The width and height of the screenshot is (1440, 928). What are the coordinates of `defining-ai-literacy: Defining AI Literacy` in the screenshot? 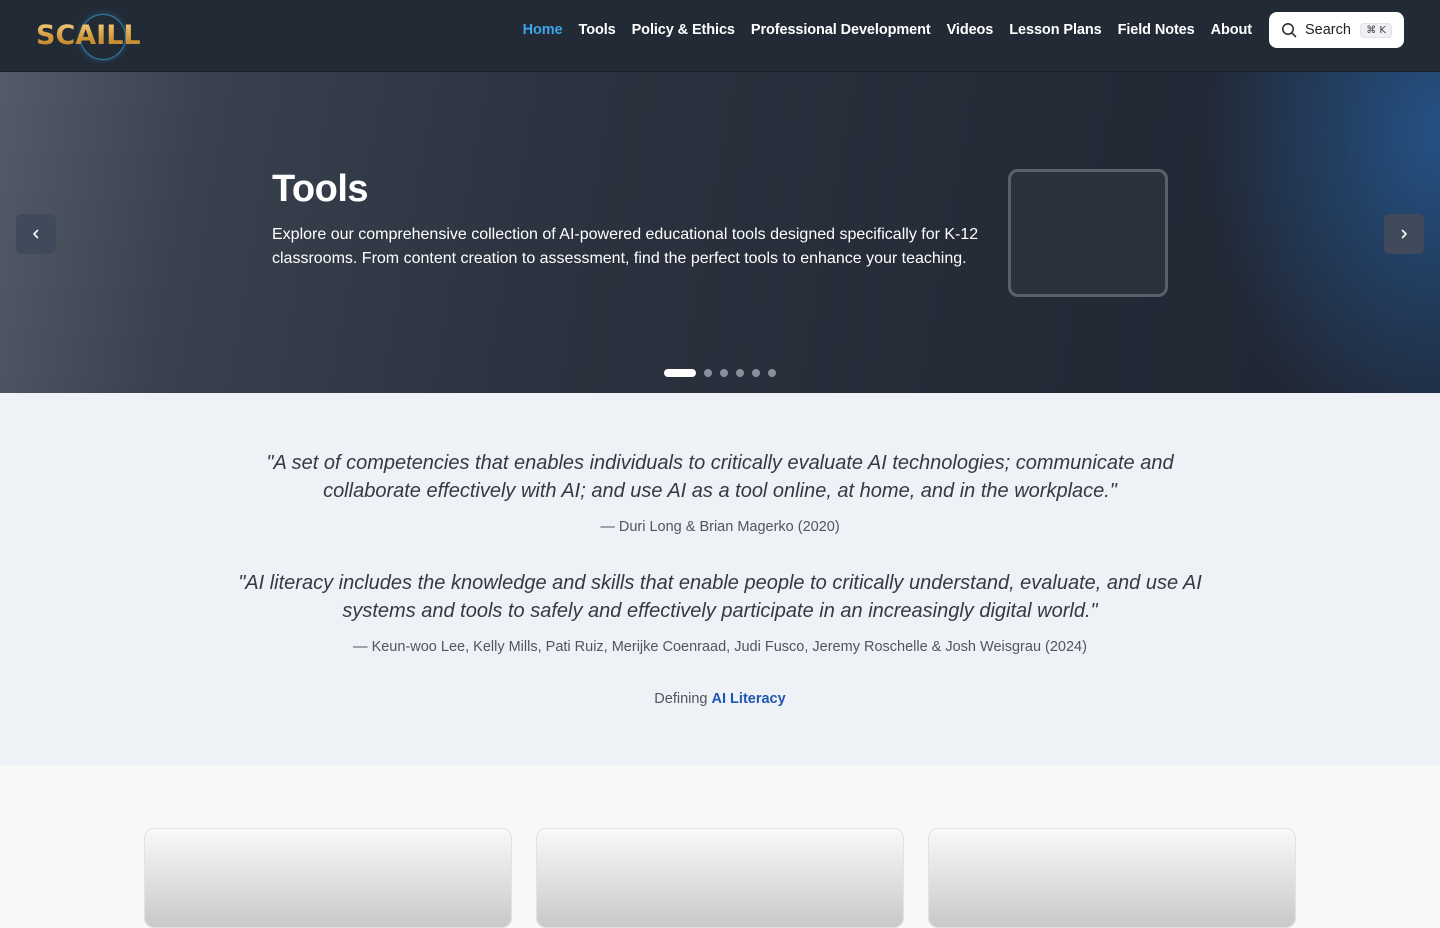 It's located at (720, 699).